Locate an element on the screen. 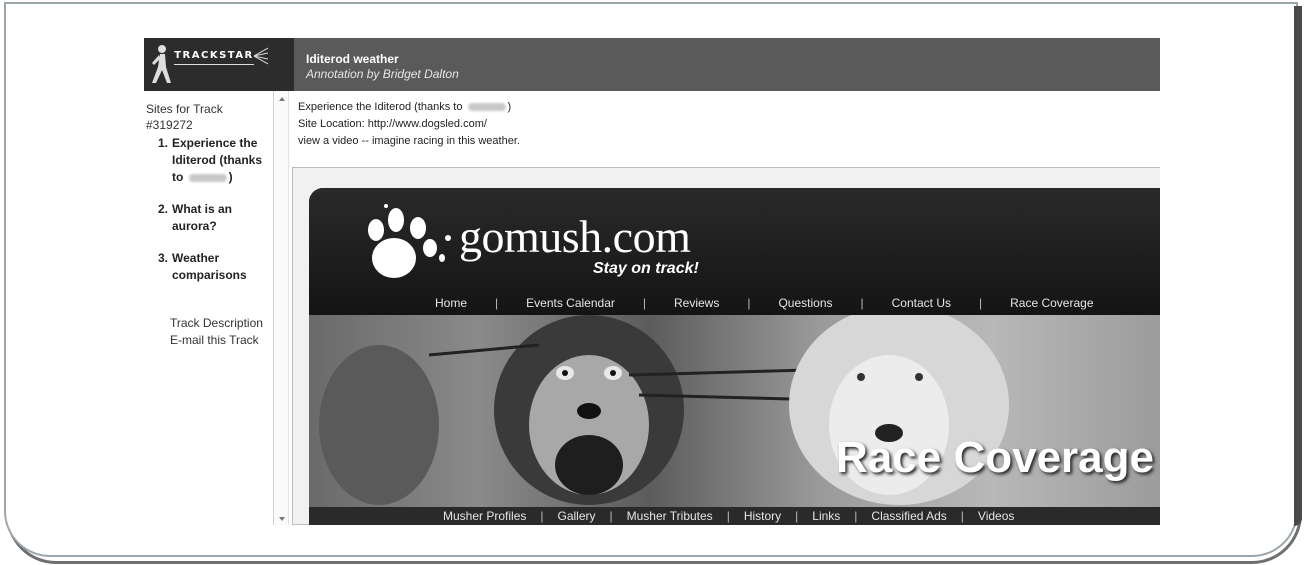  site-link-label: What is an aurora? is located at coordinates (223, 218).